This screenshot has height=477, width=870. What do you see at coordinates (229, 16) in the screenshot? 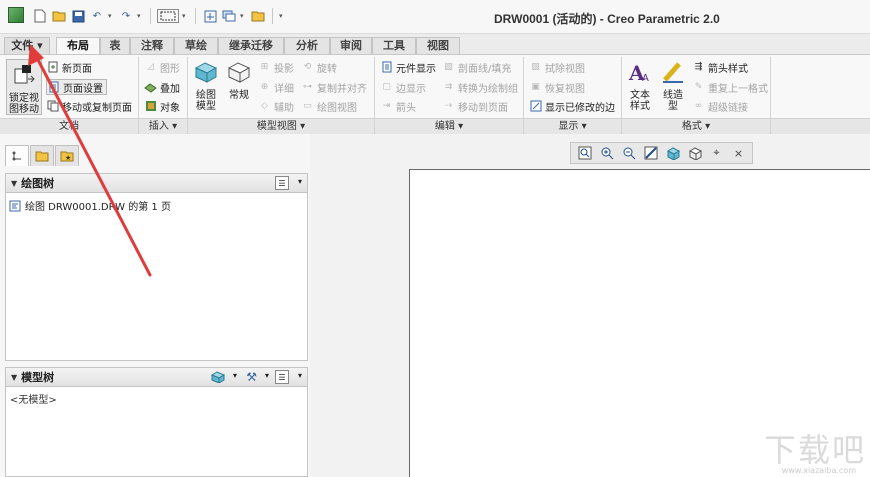
I see `windows-icon` at bounding box center [229, 16].